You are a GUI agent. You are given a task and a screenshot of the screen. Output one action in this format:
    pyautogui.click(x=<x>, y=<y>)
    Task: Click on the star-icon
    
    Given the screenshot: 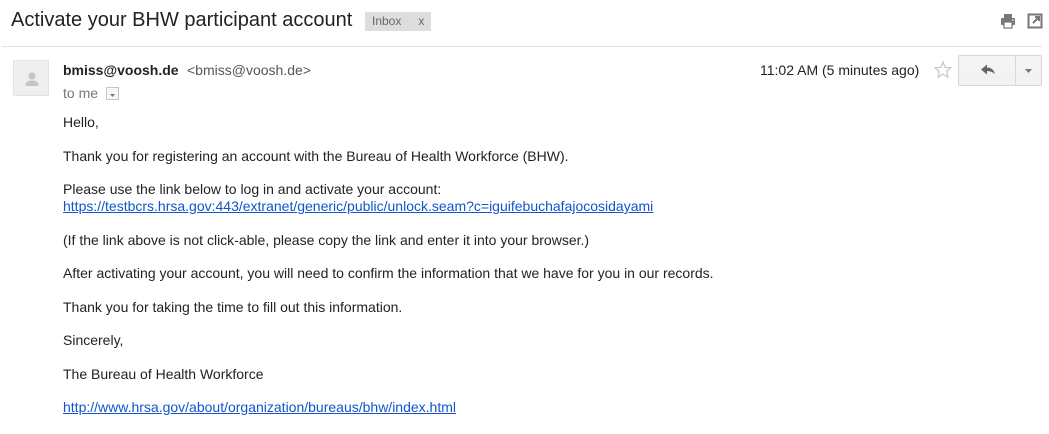 What is the action you would take?
    pyautogui.click(x=943, y=70)
    